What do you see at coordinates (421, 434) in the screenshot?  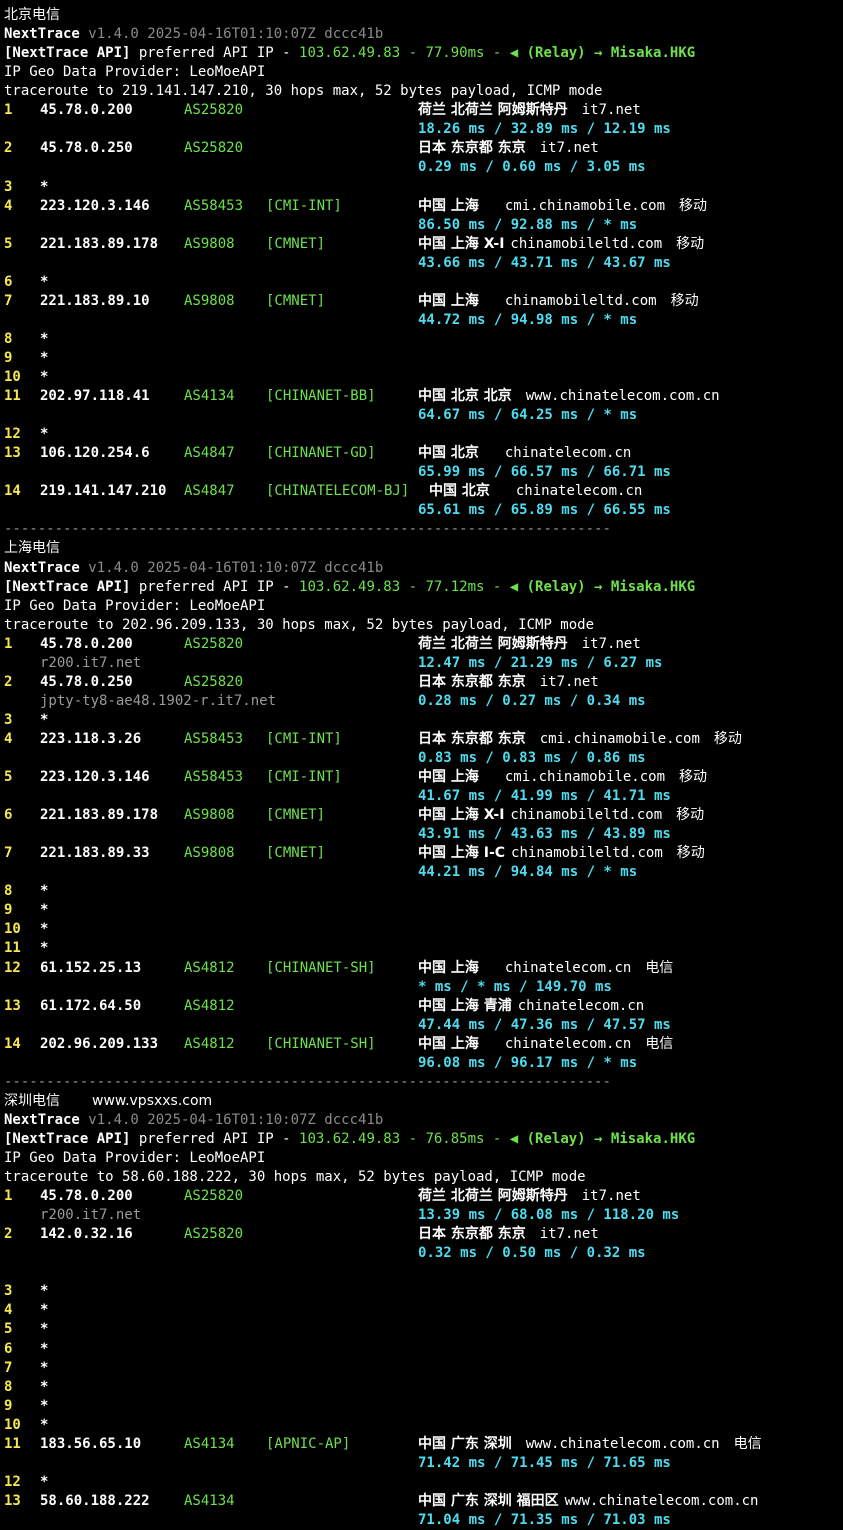 I see `hop-row: 12 *` at bounding box center [421, 434].